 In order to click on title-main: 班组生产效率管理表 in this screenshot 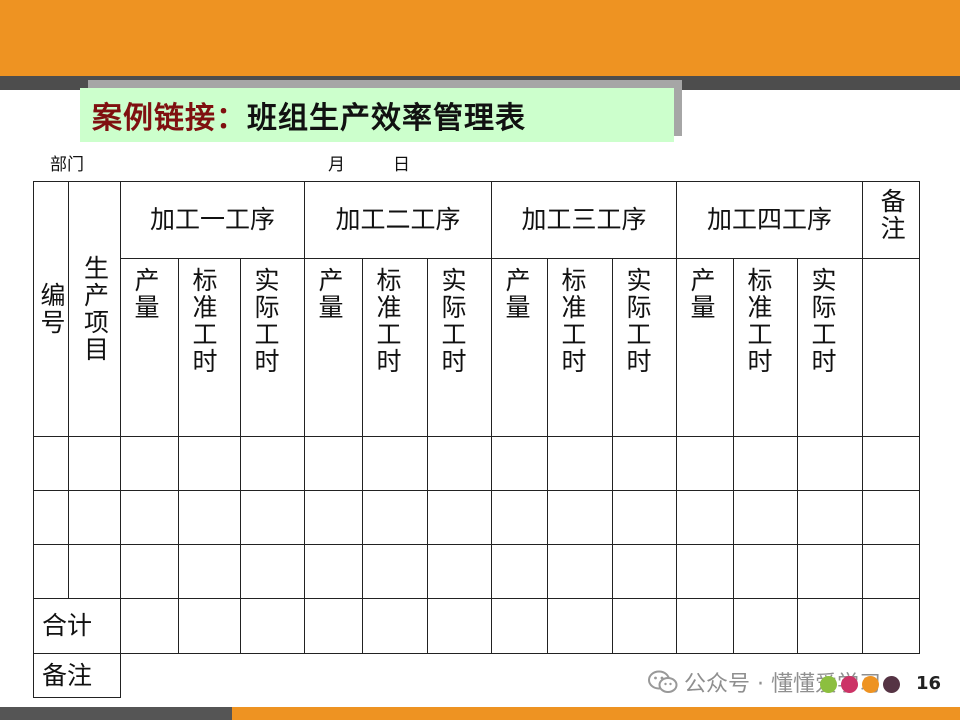, I will do `click(386, 118)`.